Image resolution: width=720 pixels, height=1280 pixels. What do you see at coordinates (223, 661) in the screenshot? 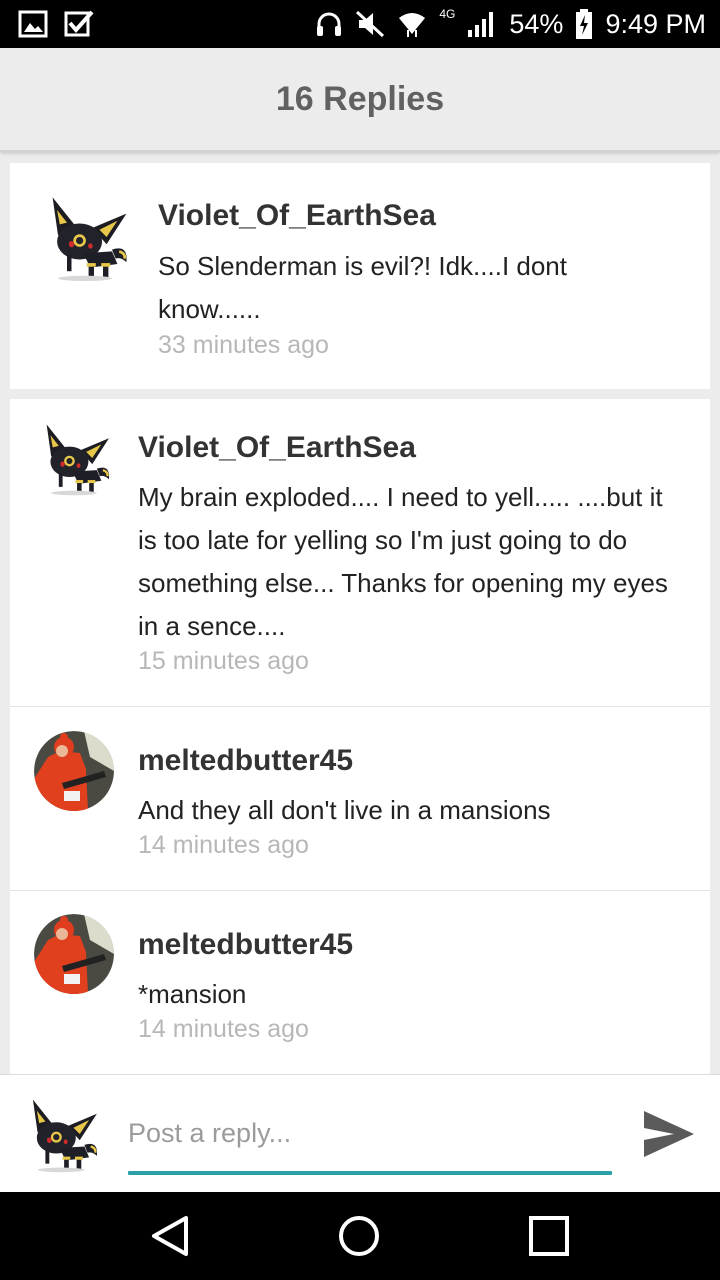
I see `reply-timestamp: 15 minutes ago` at bounding box center [223, 661].